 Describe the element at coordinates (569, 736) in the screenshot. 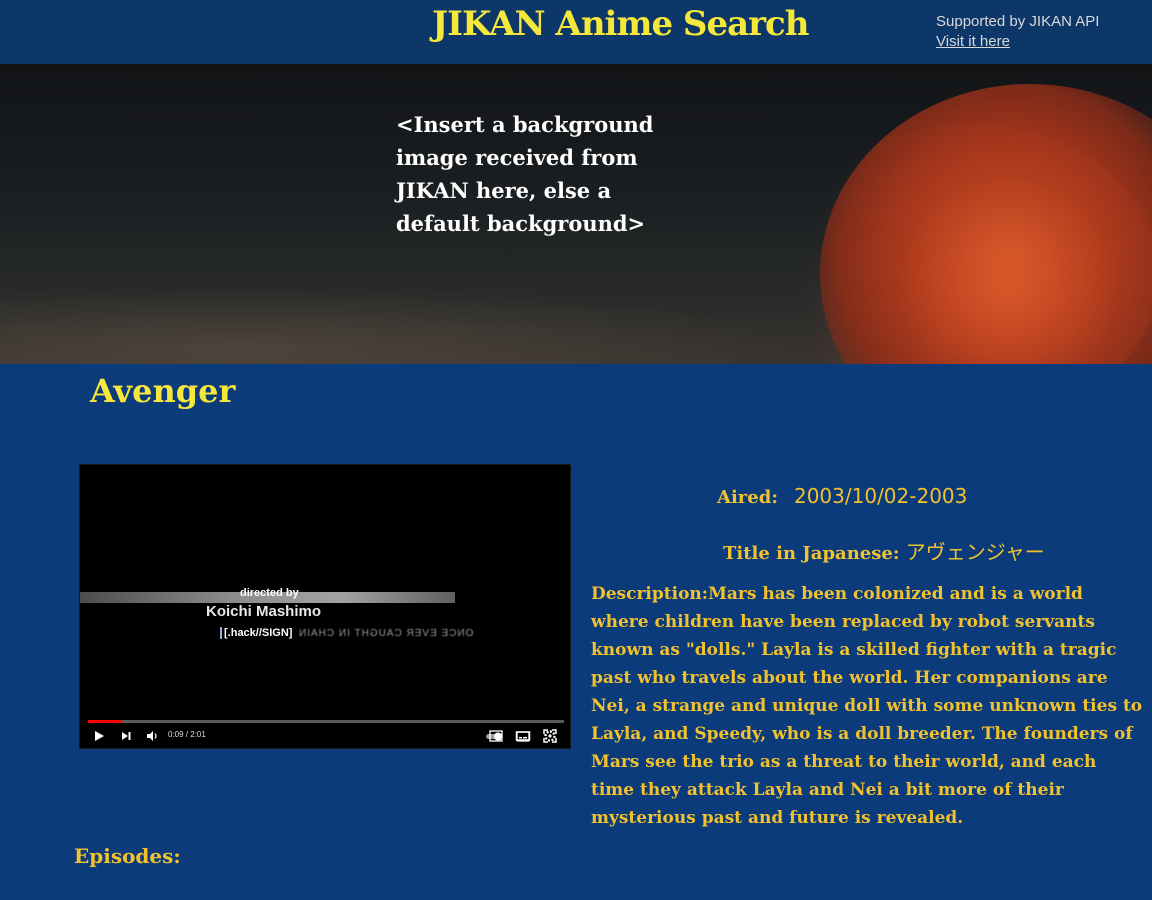

I see `miniplayer-icon` at that location.